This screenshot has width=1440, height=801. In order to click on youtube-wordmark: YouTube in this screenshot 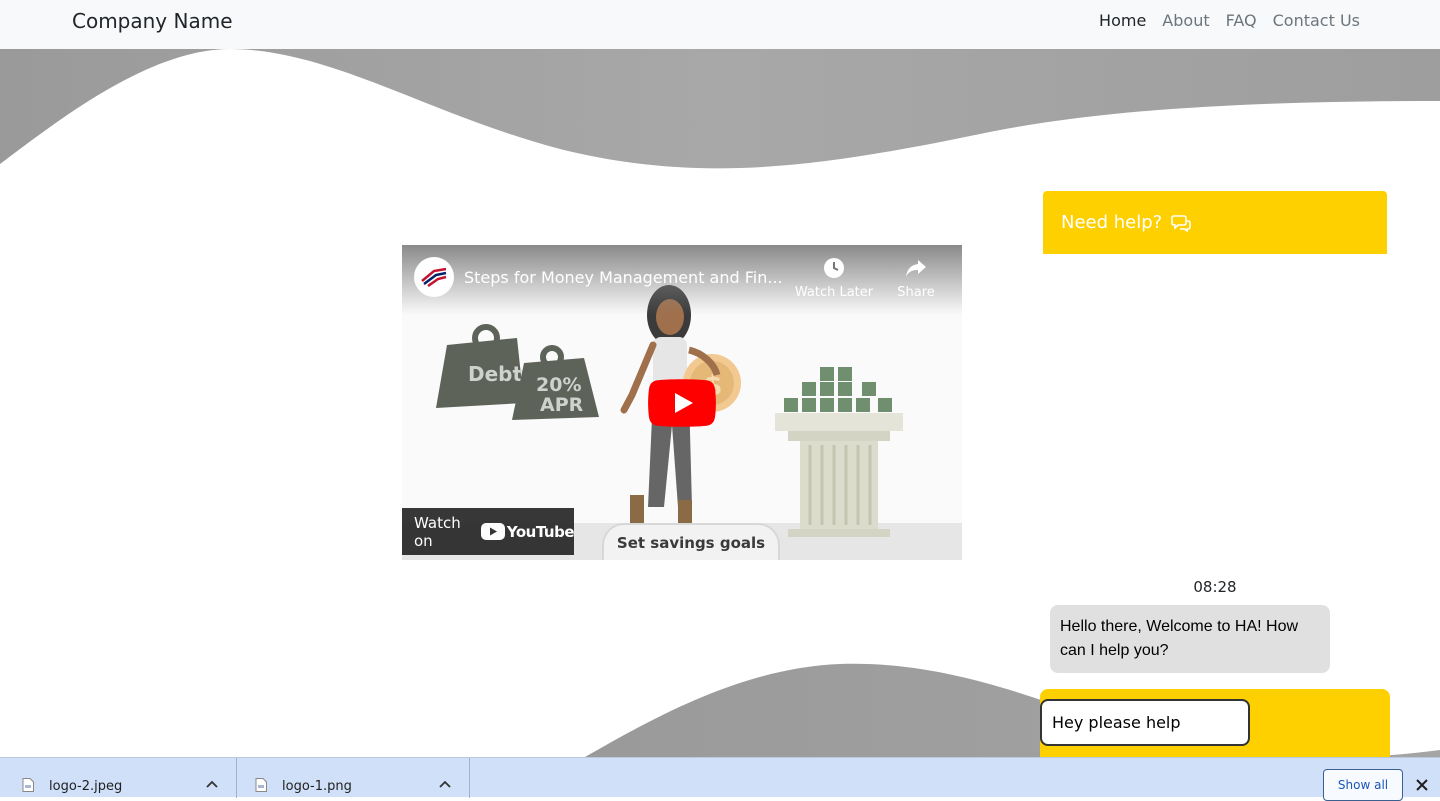, I will do `click(540, 531)`.